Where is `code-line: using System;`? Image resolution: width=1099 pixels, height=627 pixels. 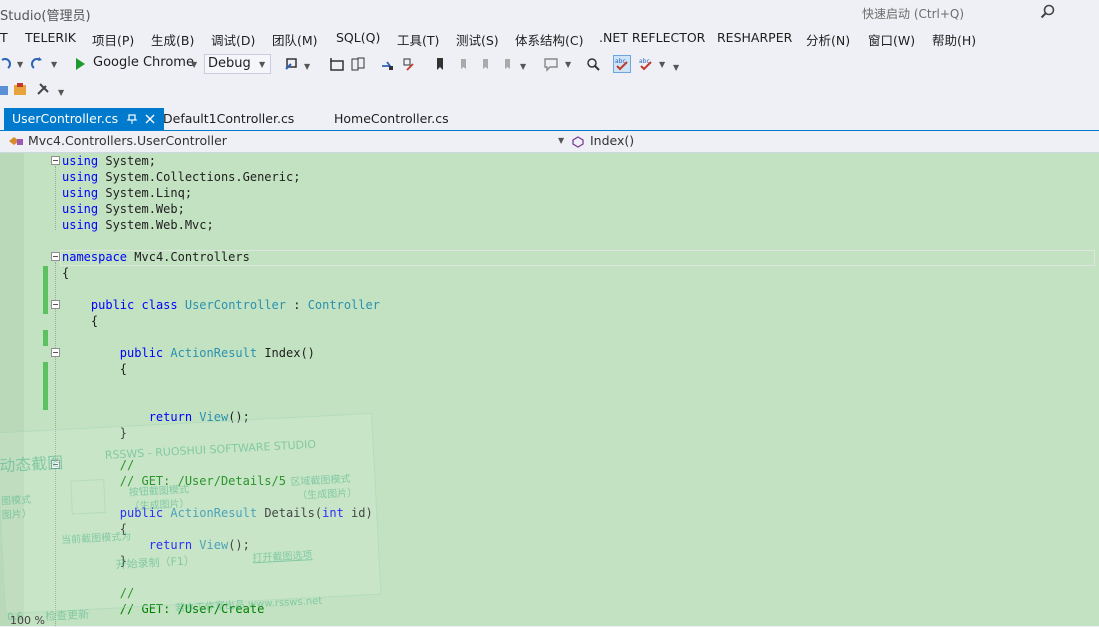
code-line: using System; is located at coordinates (109, 161).